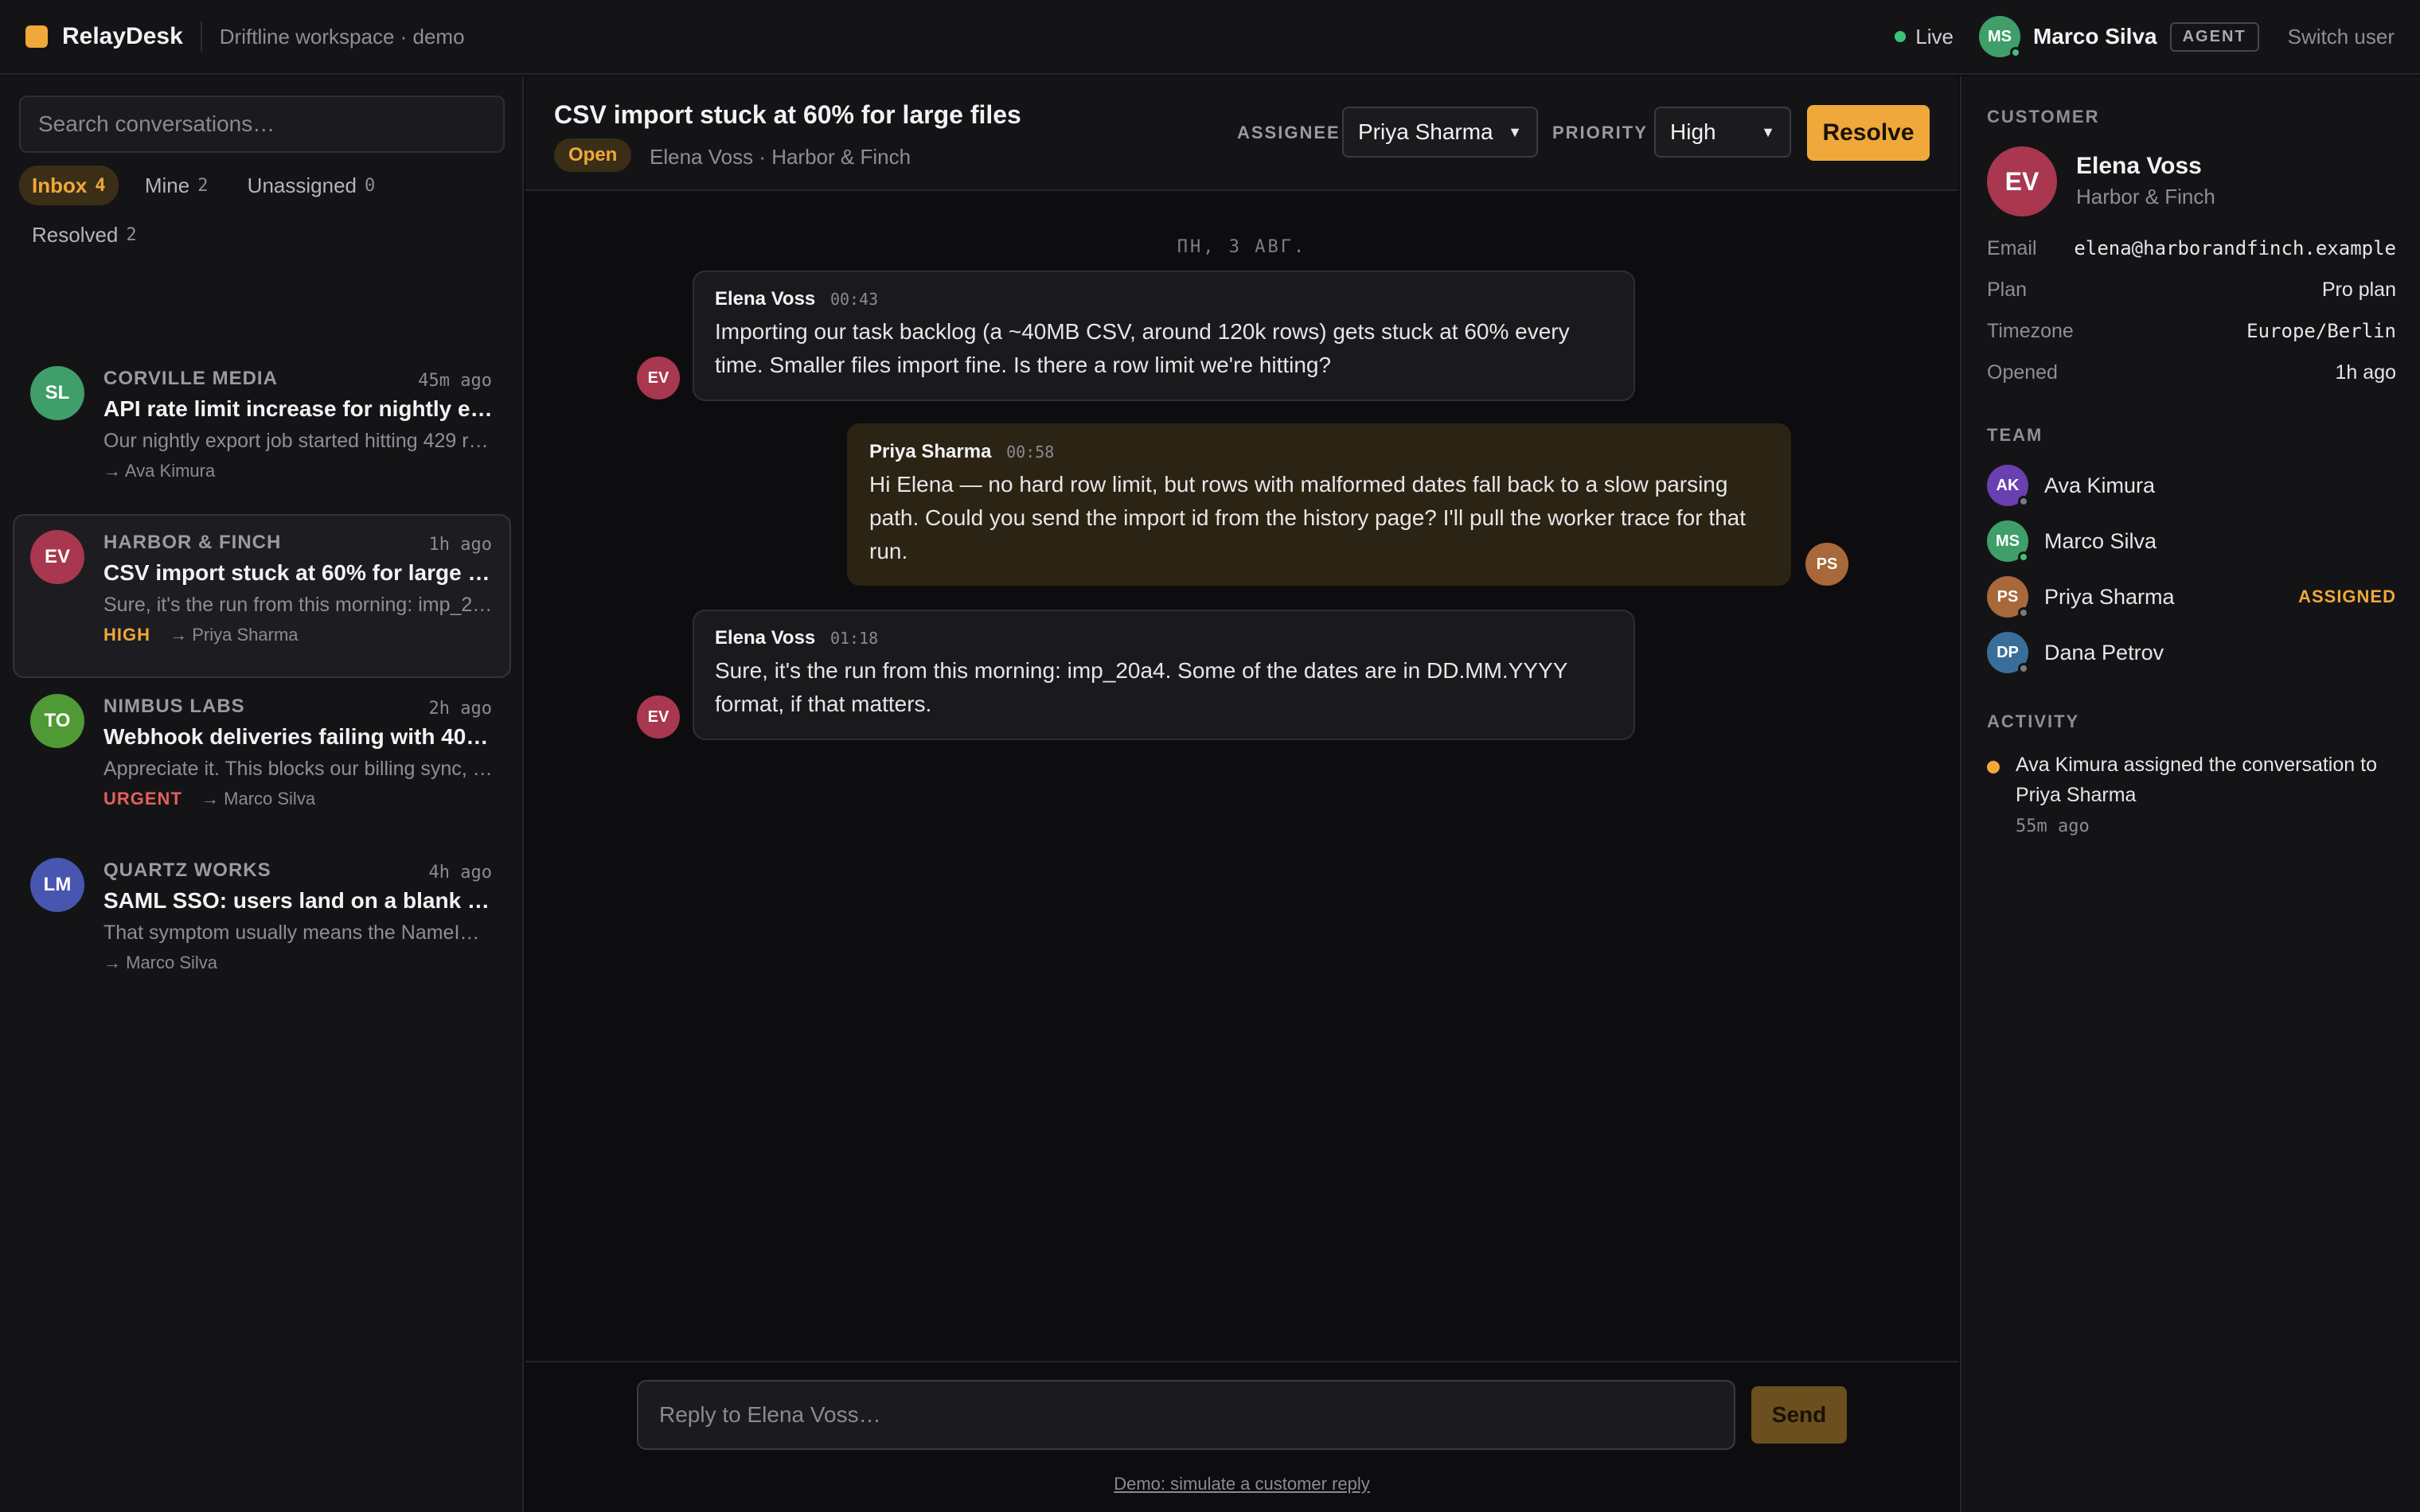  I want to click on conversation-time: 1h ago, so click(460, 545).